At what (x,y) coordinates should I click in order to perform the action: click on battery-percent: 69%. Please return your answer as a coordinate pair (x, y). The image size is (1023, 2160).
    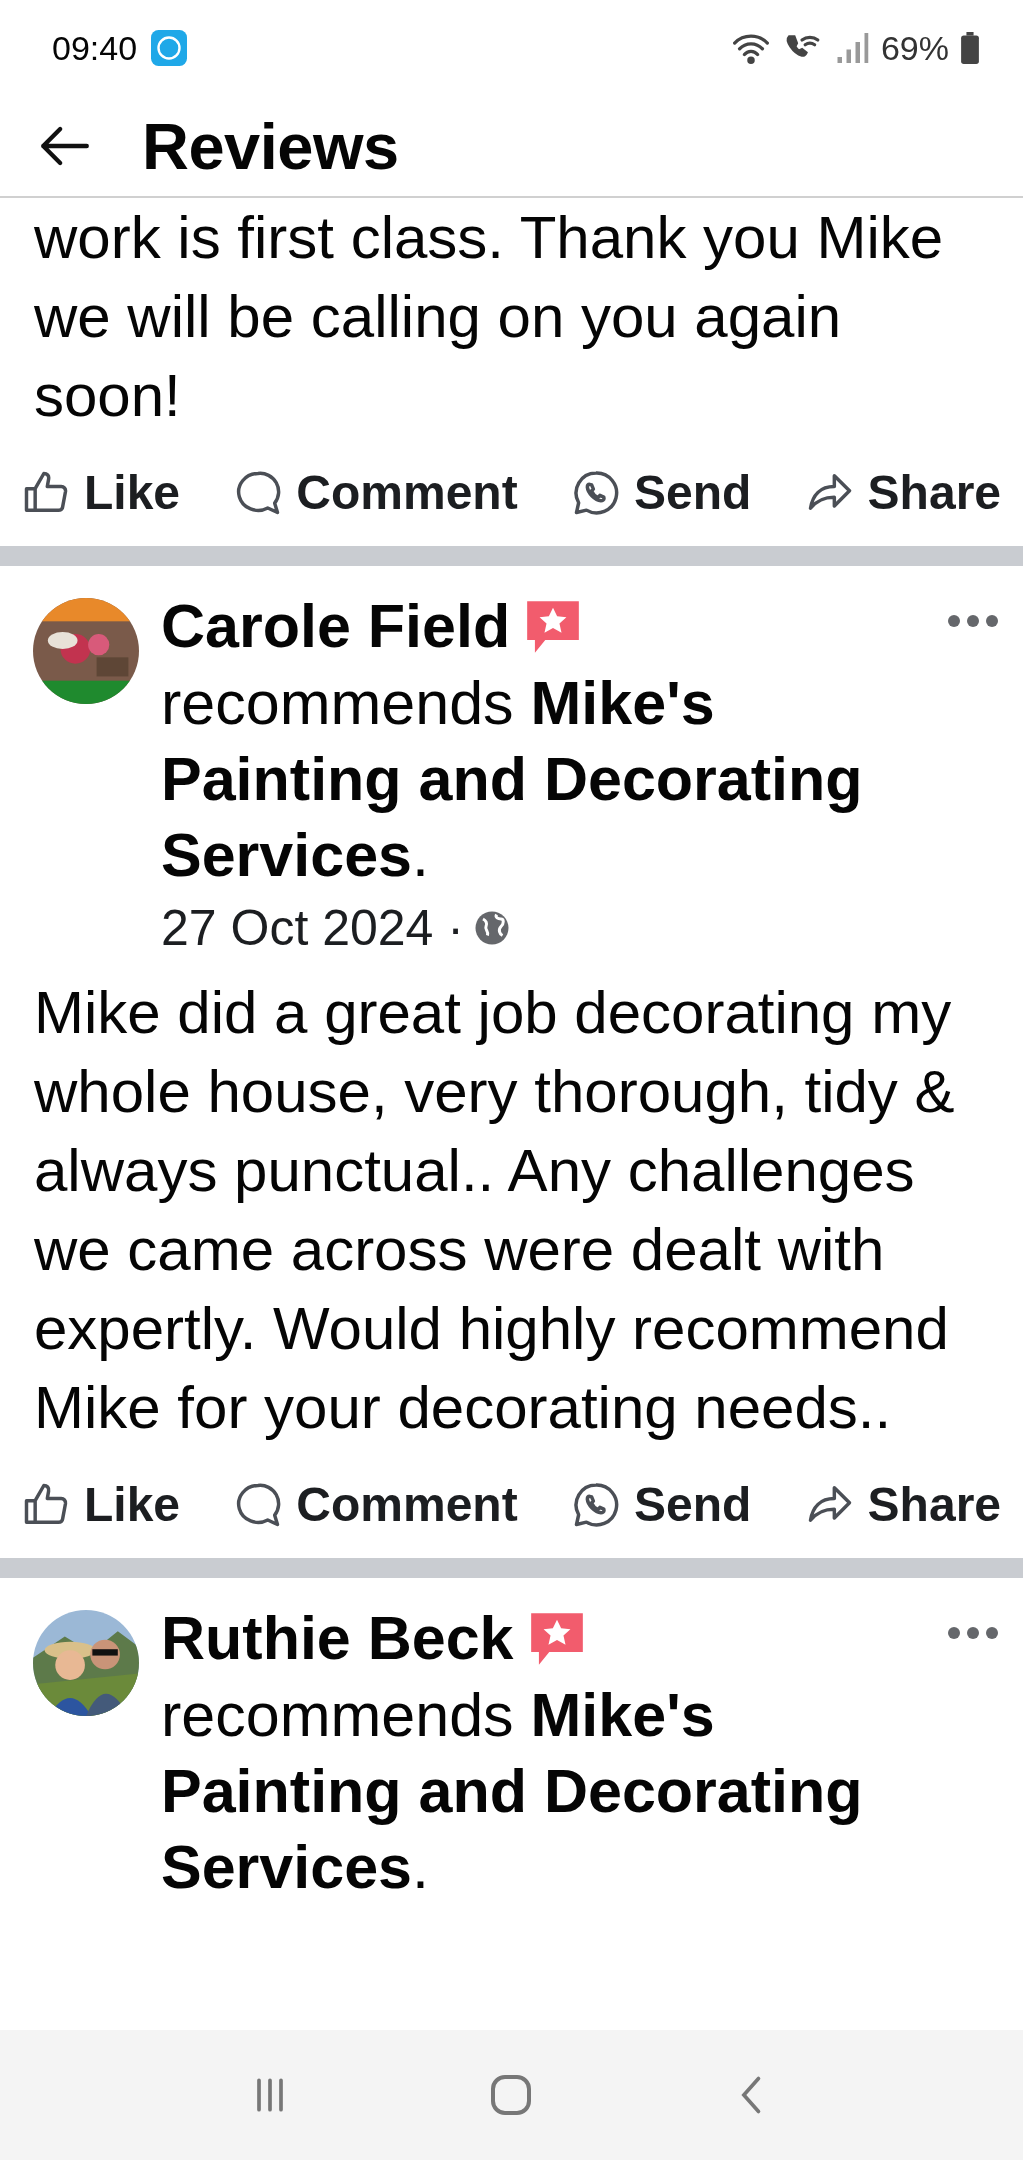
    Looking at the image, I should click on (914, 48).